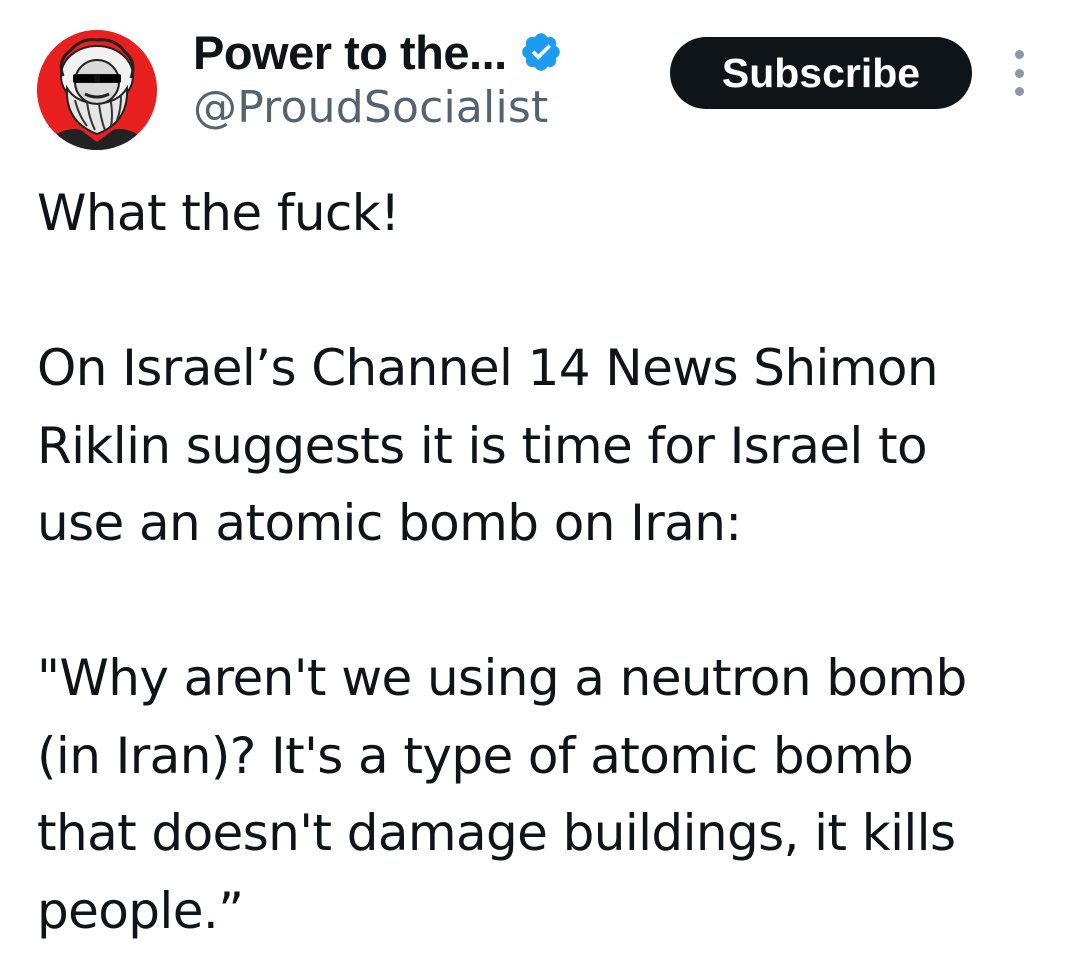 Image resolution: width=1080 pixels, height=965 pixels. What do you see at coordinates (218, 213) in the screenshot?
I see `tweet-paragraph: What the fuck!` at bounding box center [218, 213].